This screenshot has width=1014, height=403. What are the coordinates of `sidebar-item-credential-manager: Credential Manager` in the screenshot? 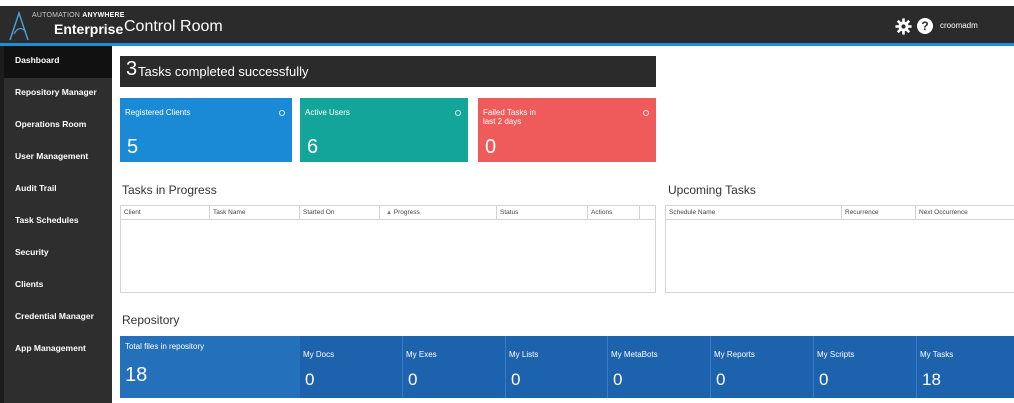 It's located at (58, 318).